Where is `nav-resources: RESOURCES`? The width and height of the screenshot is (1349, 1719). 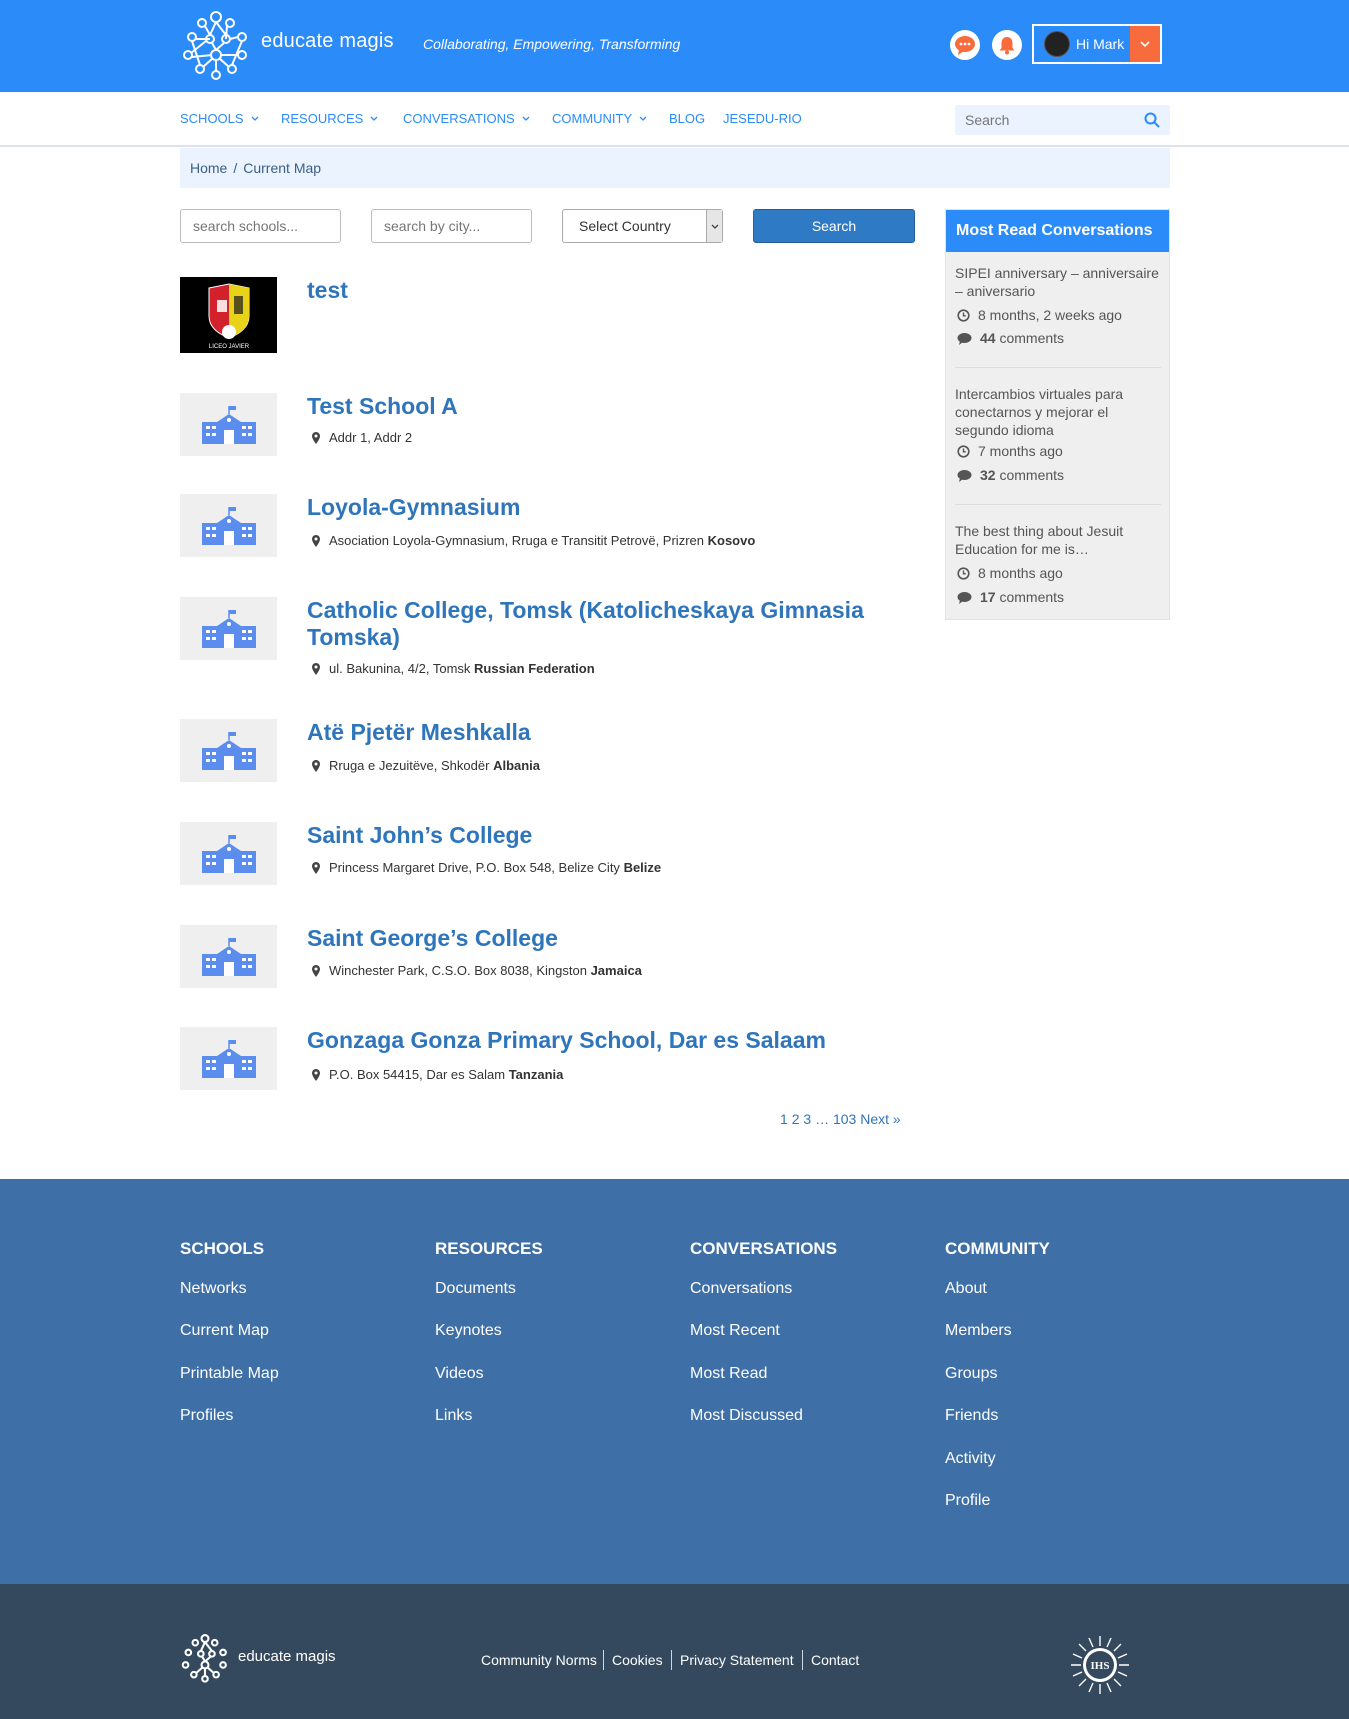
nav-resources: RESOURCES is located at coordinates (329, 118).